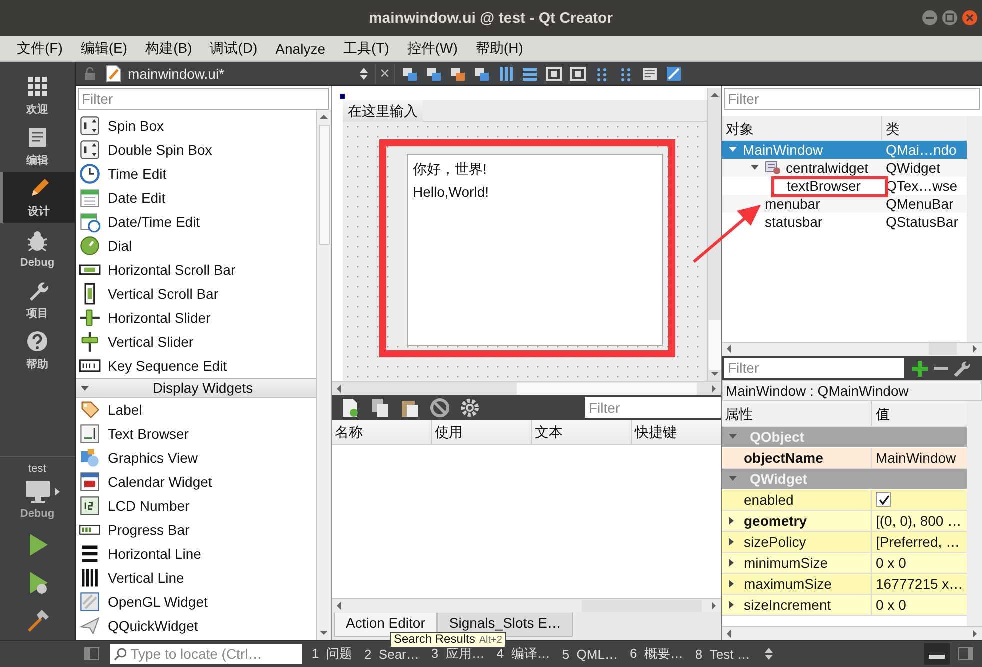 The image size is (982, 667). I want to click on property-name: sizeIncrement, so click(788, 604).